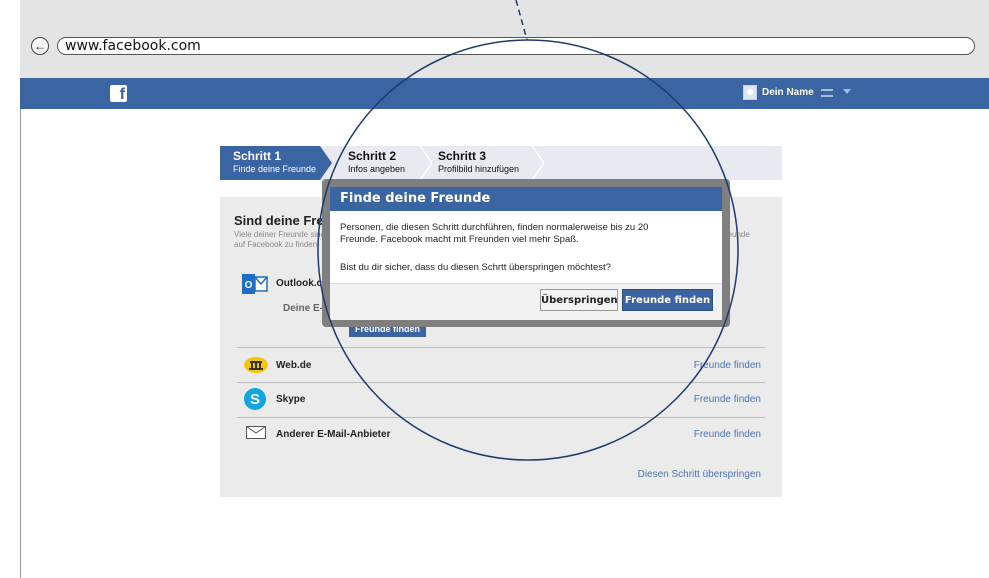 Image resolution: width=989 pixels, height=578 pixels. I want to click on skip-button: Überspringen, so click(579, 300).